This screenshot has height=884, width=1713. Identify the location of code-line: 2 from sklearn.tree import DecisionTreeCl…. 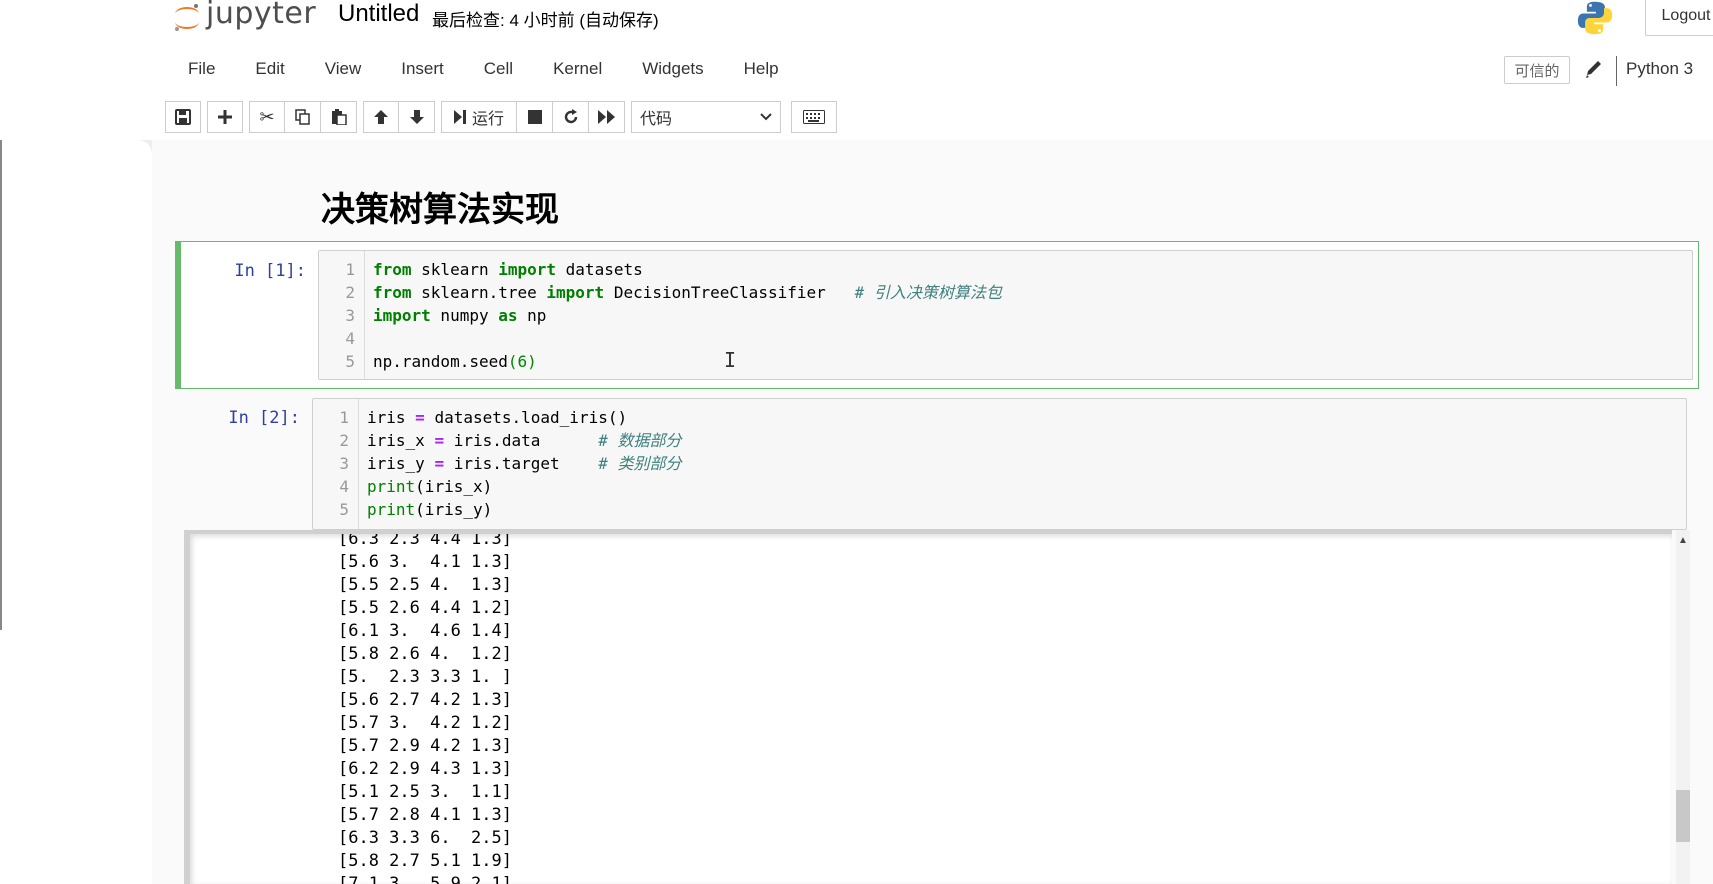
(660, 292).